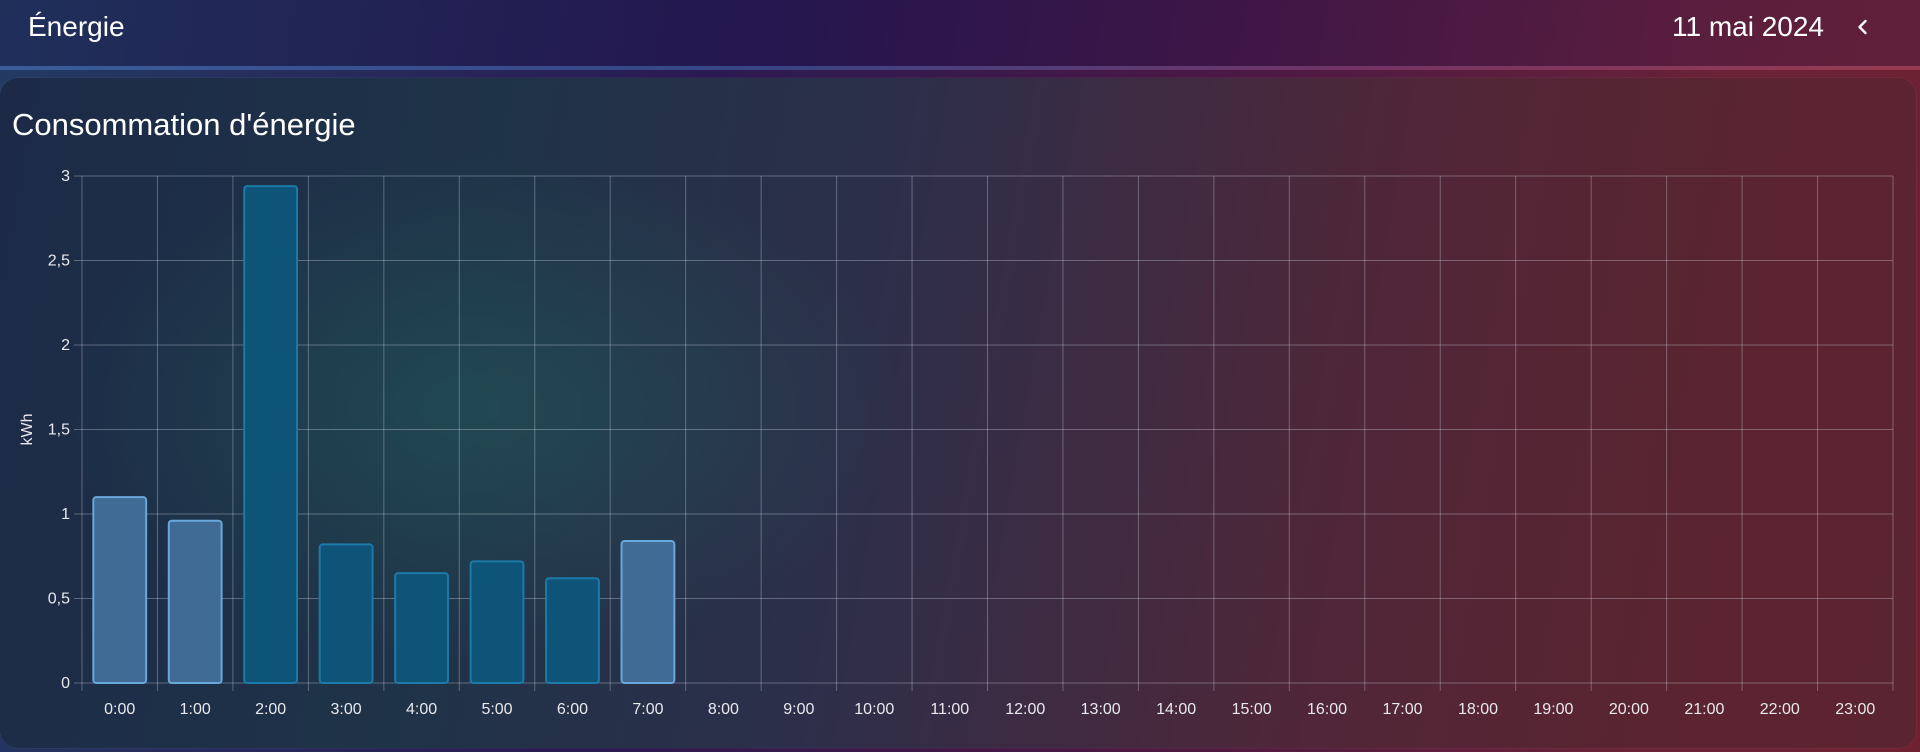 Image resolution: width=1920 pixels, height=752 pixels. What do you see at coordinates (1855, 709) in the screenshot?
I see `x-tick-label: 23:00` at bounding box center [1855, 709].